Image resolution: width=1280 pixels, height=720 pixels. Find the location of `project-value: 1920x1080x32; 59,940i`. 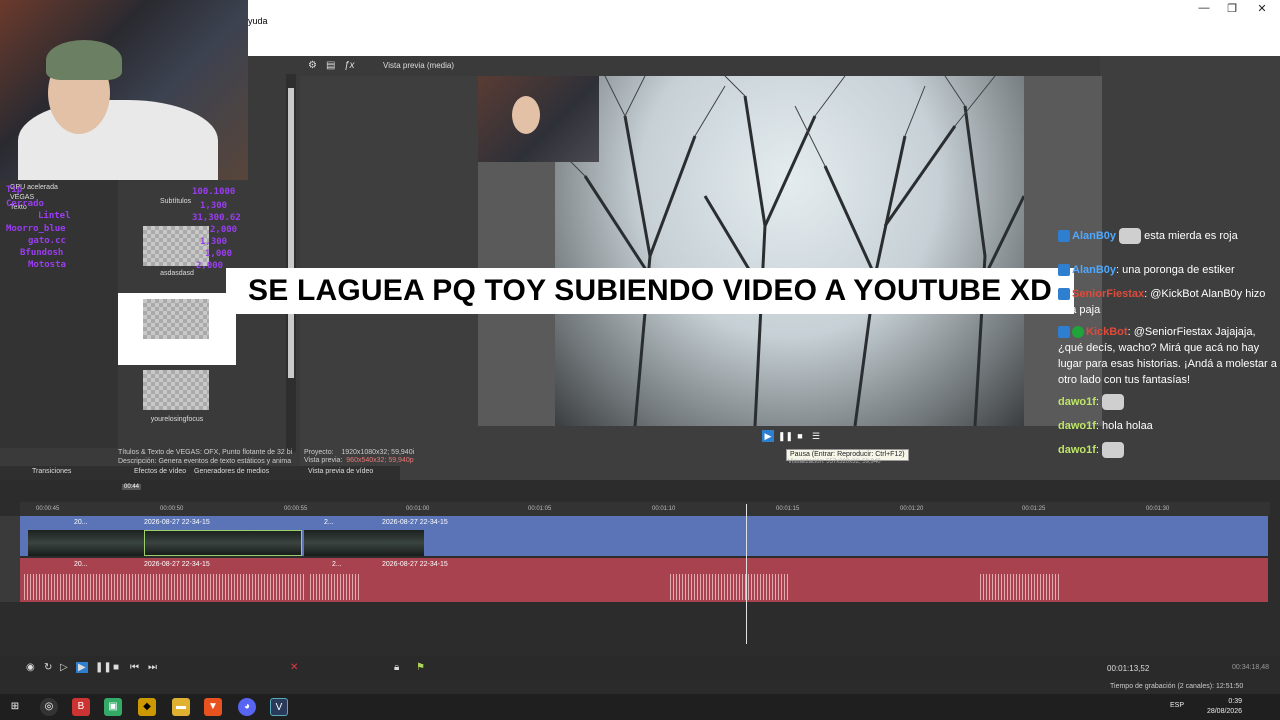

project-value: 1920x1080x32; 59,940i is located at coordinates (378, 452).